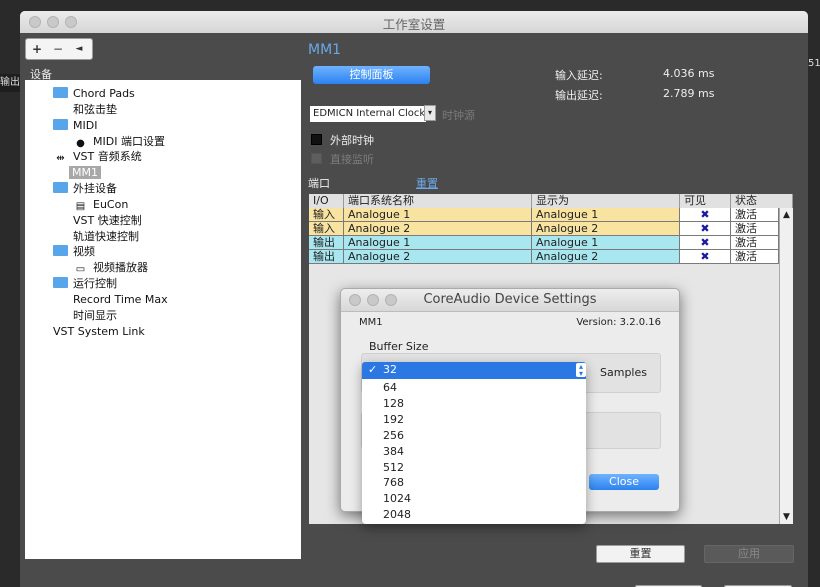 Image resolution: width=820 pixels, height=587 pixels. I want to click on buffer-size-label: Buffer Size, so click(399, 346).